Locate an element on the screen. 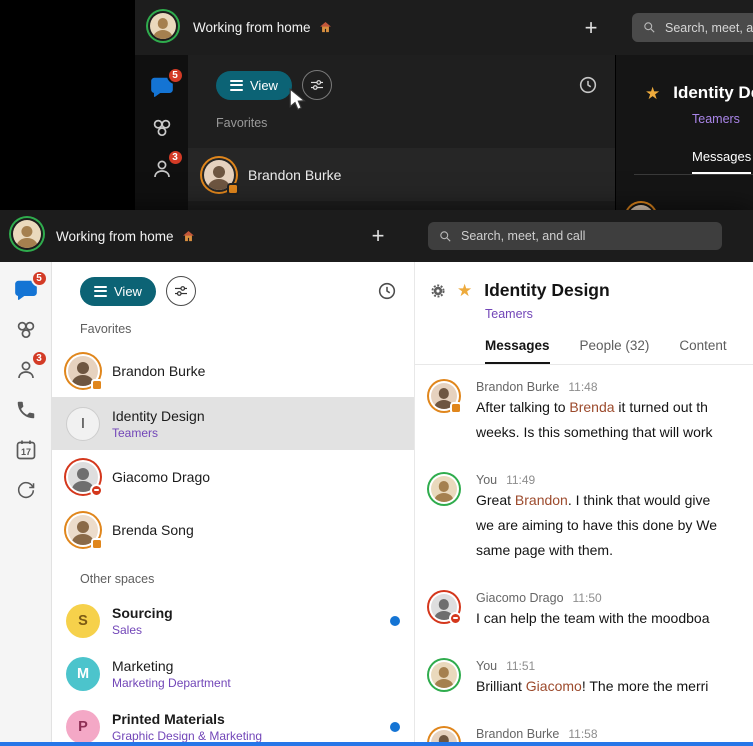  panel-controls: View is located at coordinates (401, 85).